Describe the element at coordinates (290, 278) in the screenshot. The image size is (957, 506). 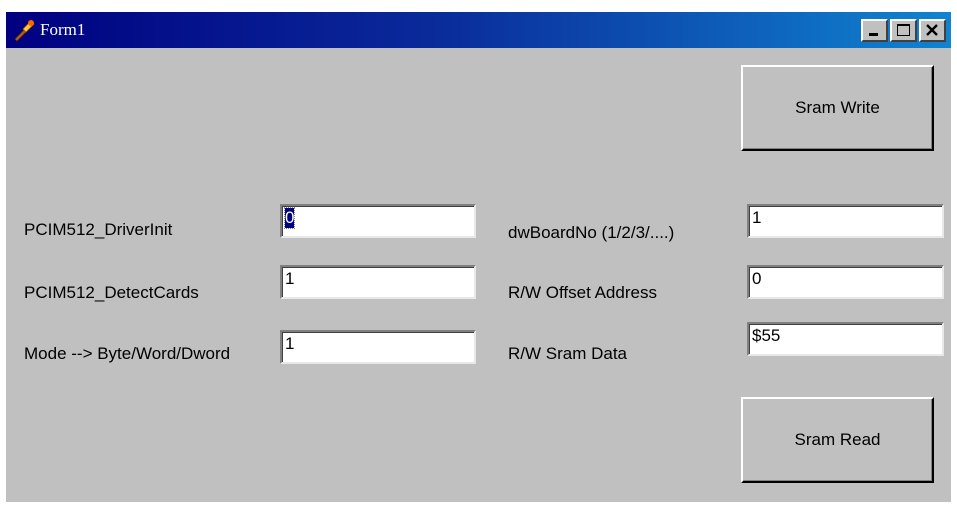
I see `detect-cards-value: 1` at that location.